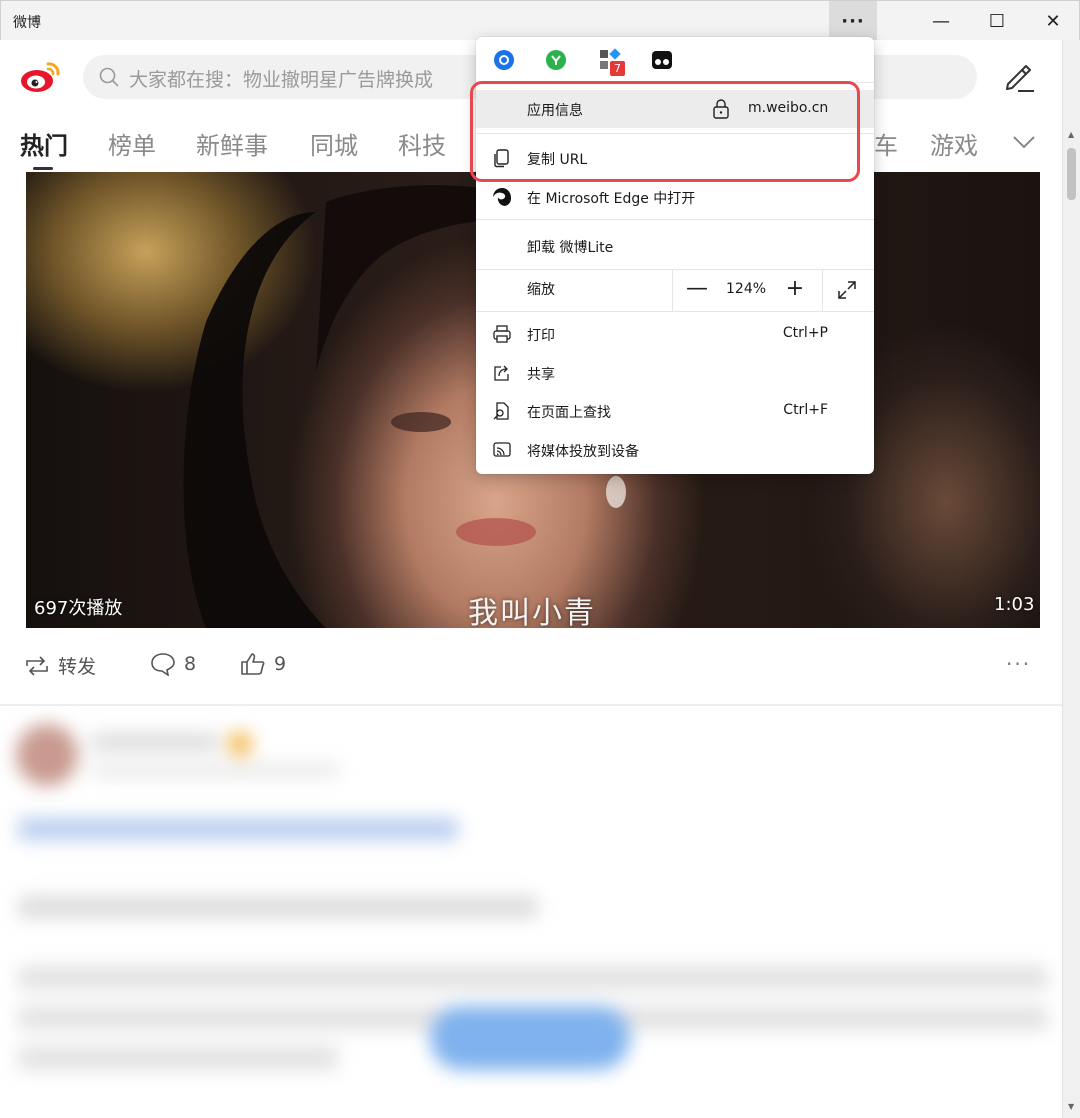 This screenshot has height=1118, width=1080. Describe the element at coordinates (502, 197) in the screenshot. I see `edge-icon` at that location.